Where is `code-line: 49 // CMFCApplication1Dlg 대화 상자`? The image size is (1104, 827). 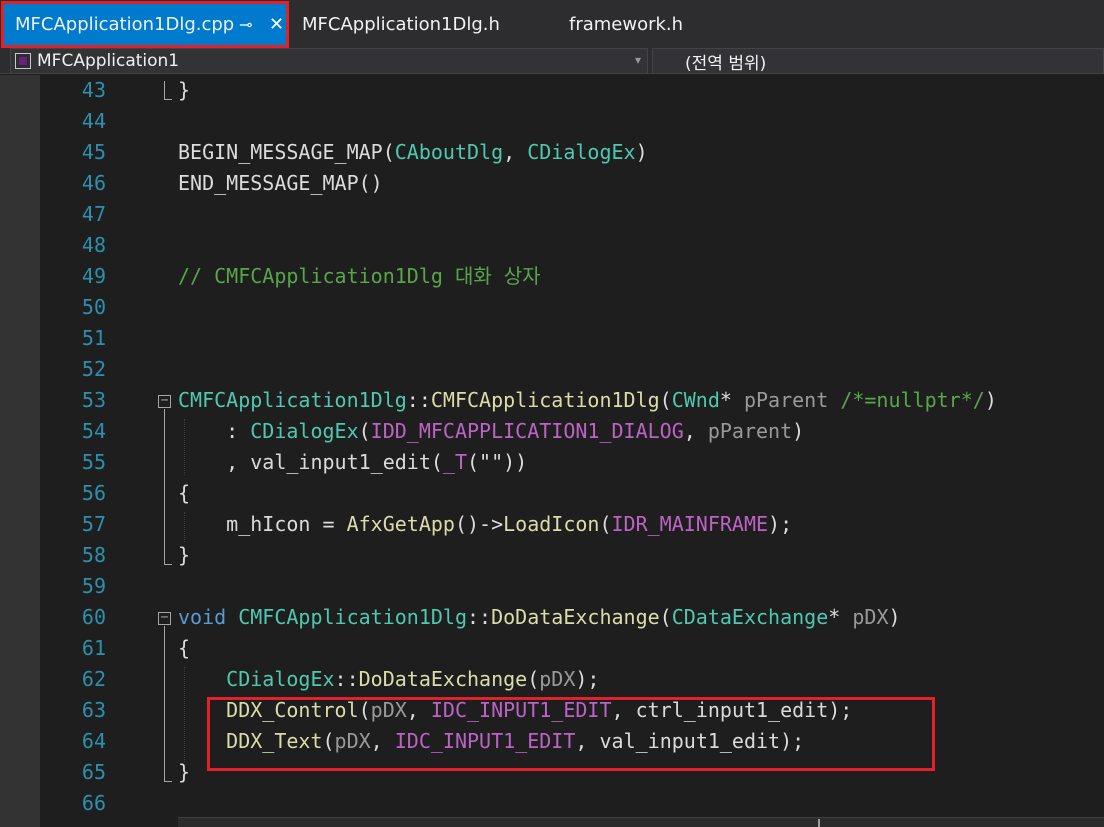 code-line: 49 // CMFCApplication1Dlg 대화 상자 is located at coordinates (552, 276).